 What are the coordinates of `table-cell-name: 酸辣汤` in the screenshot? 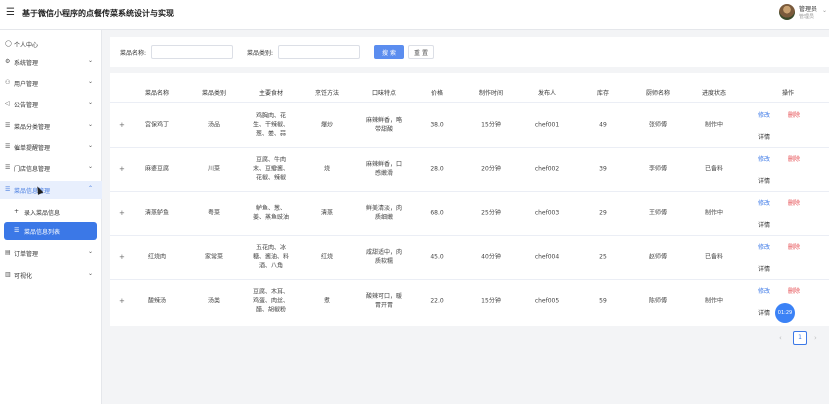 It's located at (157, 301).